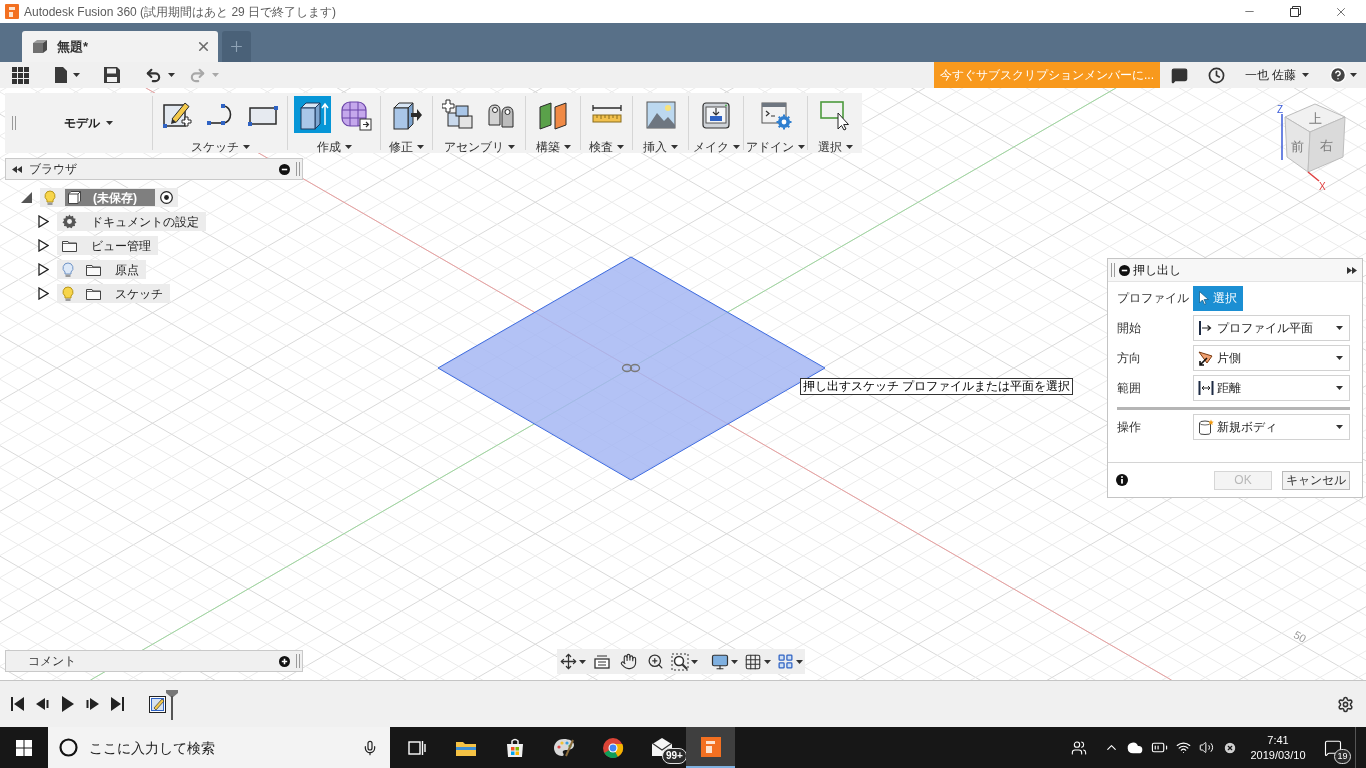 The image size is (1366, 768). What do you see at coordinates (112, 75) in the screenshot?
I see `save-icon` at bounding box center [112, 75].